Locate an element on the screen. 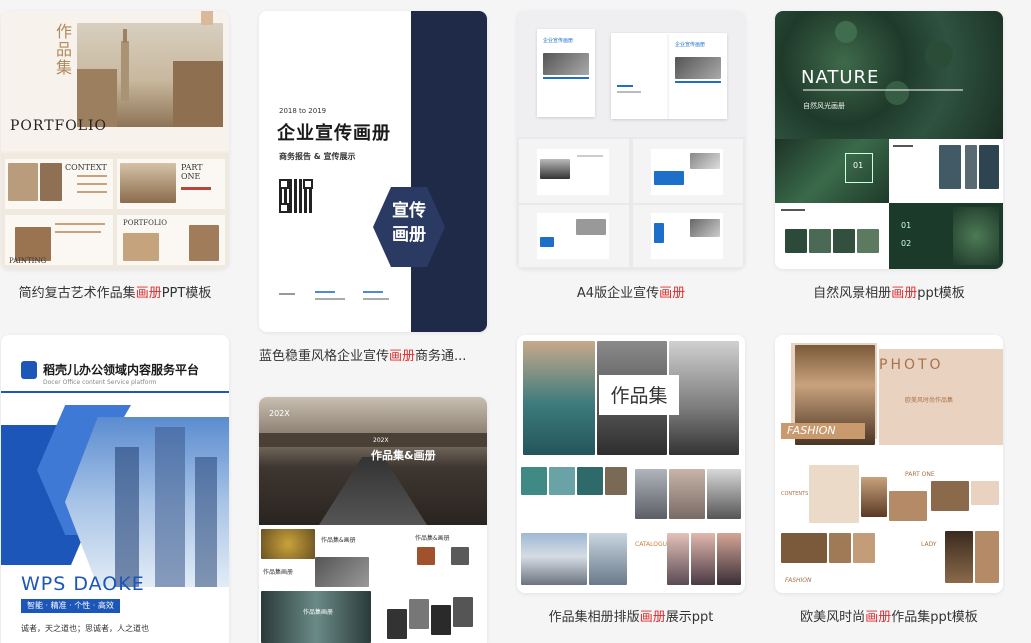 The height and width of the screenshot is (643, 1031). forest-cover: NATURE 自然风光画册 is located at coordinates (889, 75).